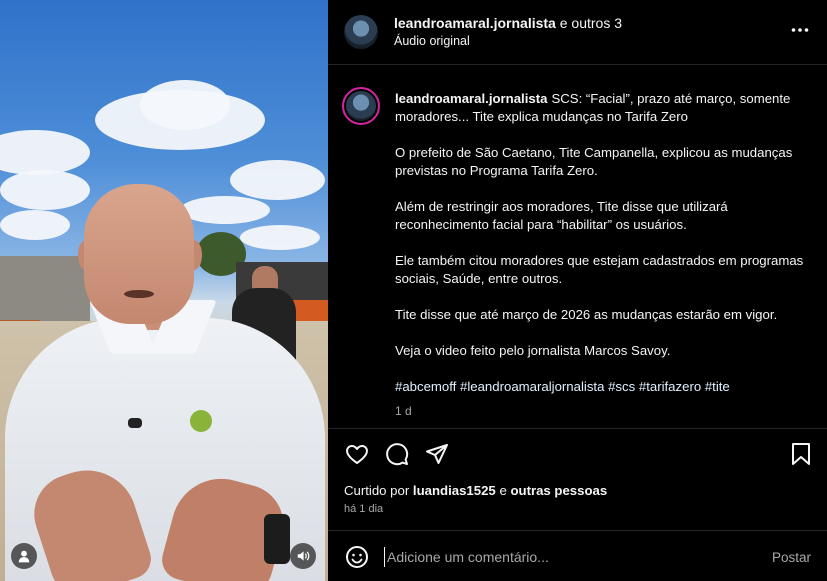  I want to click on comment-icon, so click(397, 454).